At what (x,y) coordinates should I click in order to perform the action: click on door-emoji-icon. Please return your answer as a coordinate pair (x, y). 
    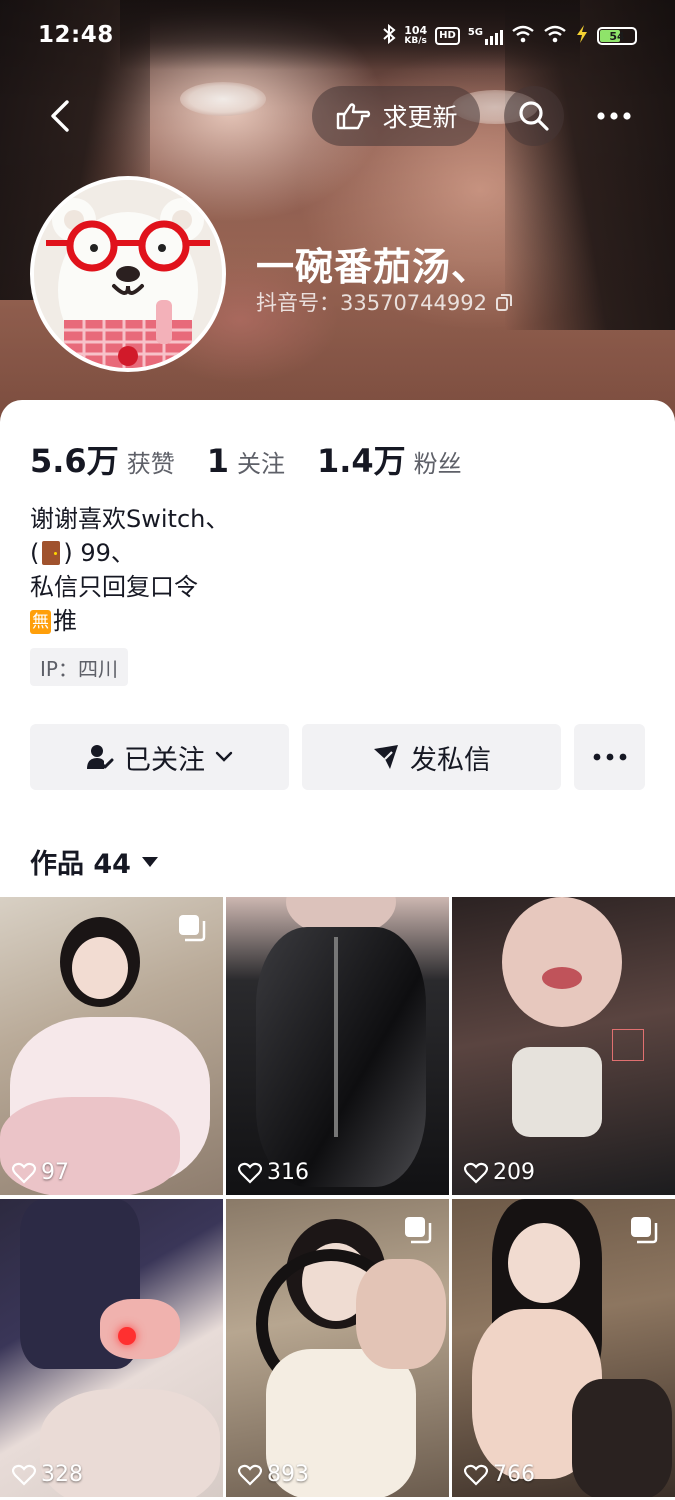
    Looking at the image, I should click on (51, 553).